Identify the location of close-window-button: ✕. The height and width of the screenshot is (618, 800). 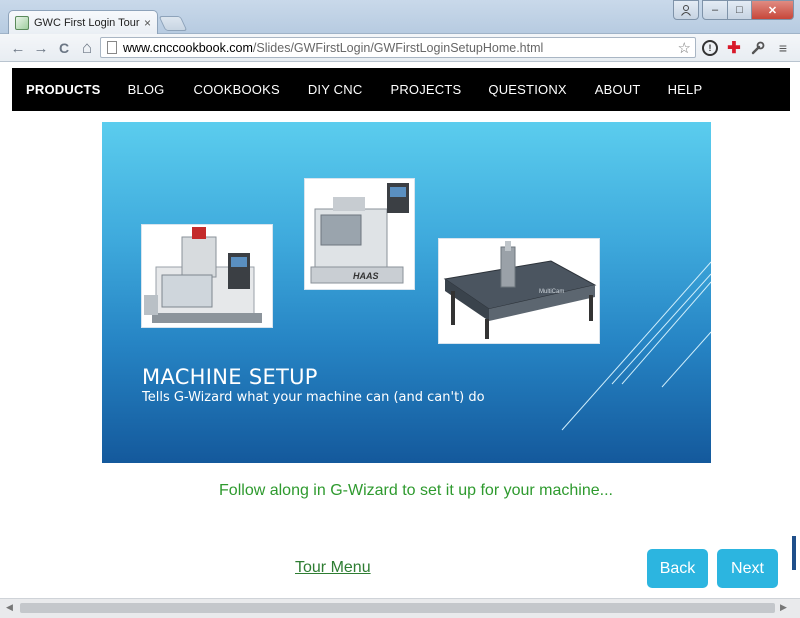
(773, 10).